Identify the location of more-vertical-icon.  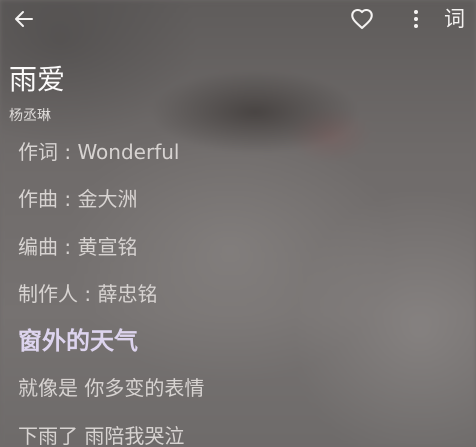
(416, 19).